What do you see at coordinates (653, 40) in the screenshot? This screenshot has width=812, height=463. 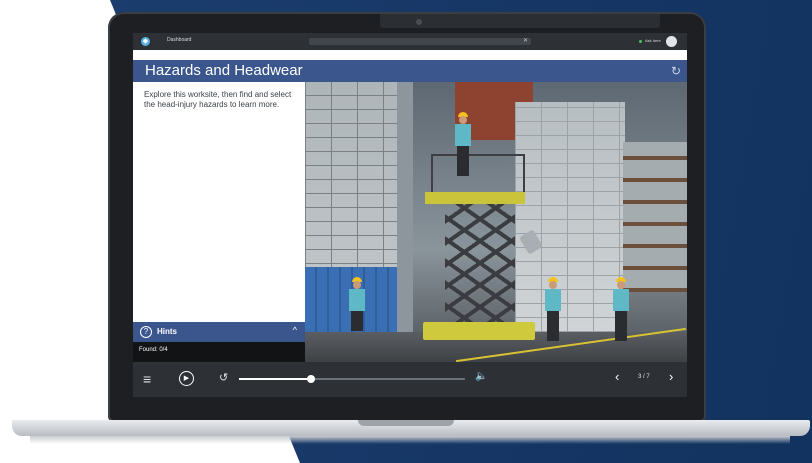 I see `user-name: Ask here` at bounding box center [653, 40].